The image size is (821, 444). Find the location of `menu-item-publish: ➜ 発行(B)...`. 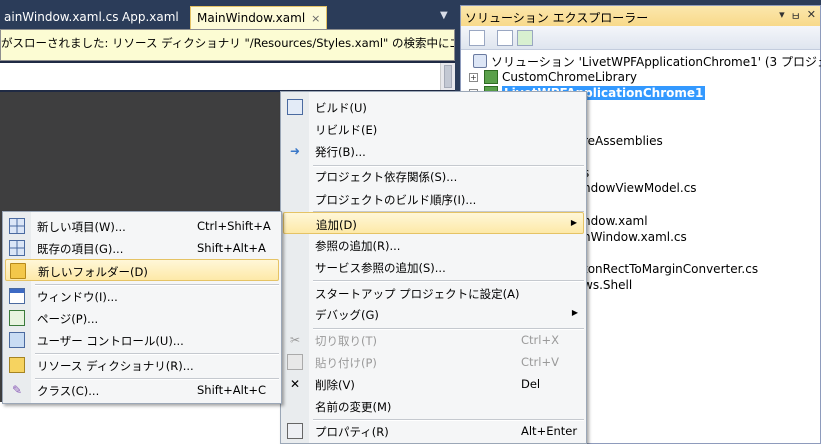

menu-item-publish: ➜ 発行(B)... is located at coordinates (433, 151).